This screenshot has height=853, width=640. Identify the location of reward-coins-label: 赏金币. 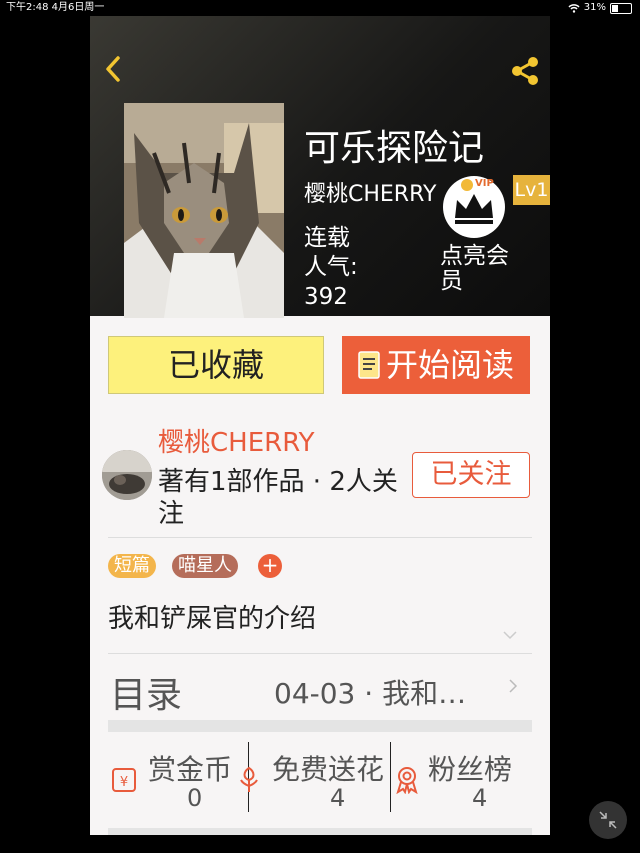
(190, 768).